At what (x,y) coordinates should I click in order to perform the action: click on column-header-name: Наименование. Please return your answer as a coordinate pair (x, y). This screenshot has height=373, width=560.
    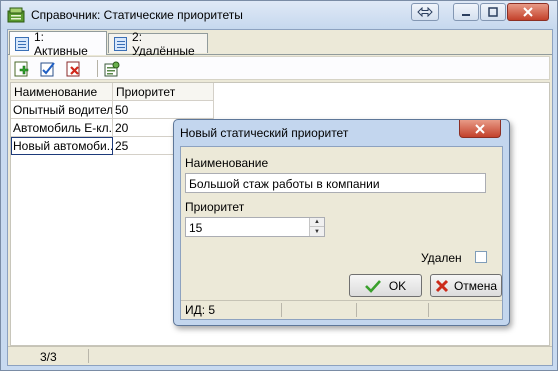
    Looking at the image, I should click on (62, 92).